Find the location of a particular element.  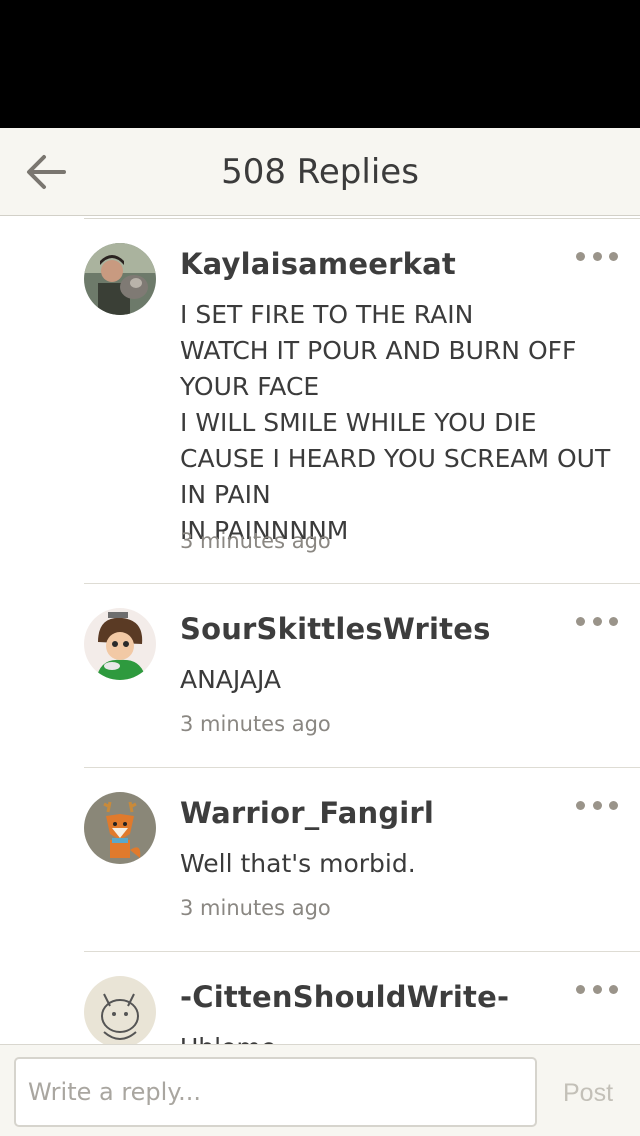

comment-body: ANAJAJA is located at coordinates (230, 679).